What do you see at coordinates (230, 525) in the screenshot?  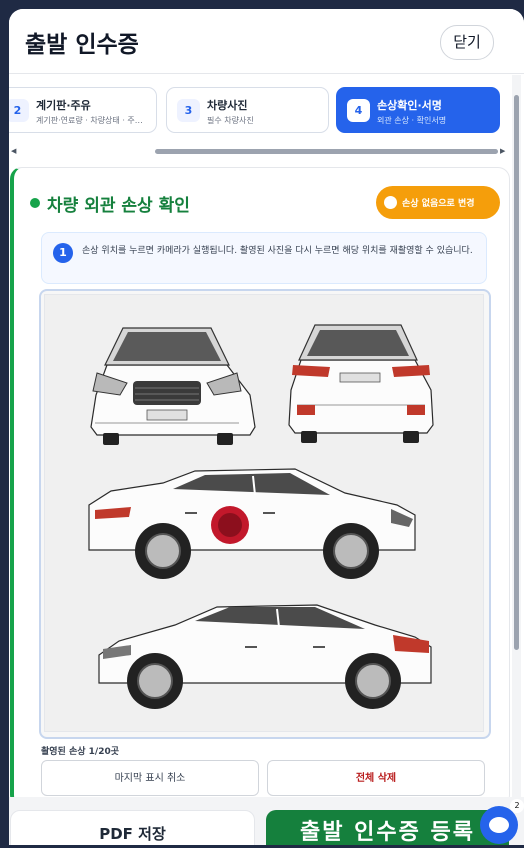 I see `damage-marker` at bounding box center [230, 525].